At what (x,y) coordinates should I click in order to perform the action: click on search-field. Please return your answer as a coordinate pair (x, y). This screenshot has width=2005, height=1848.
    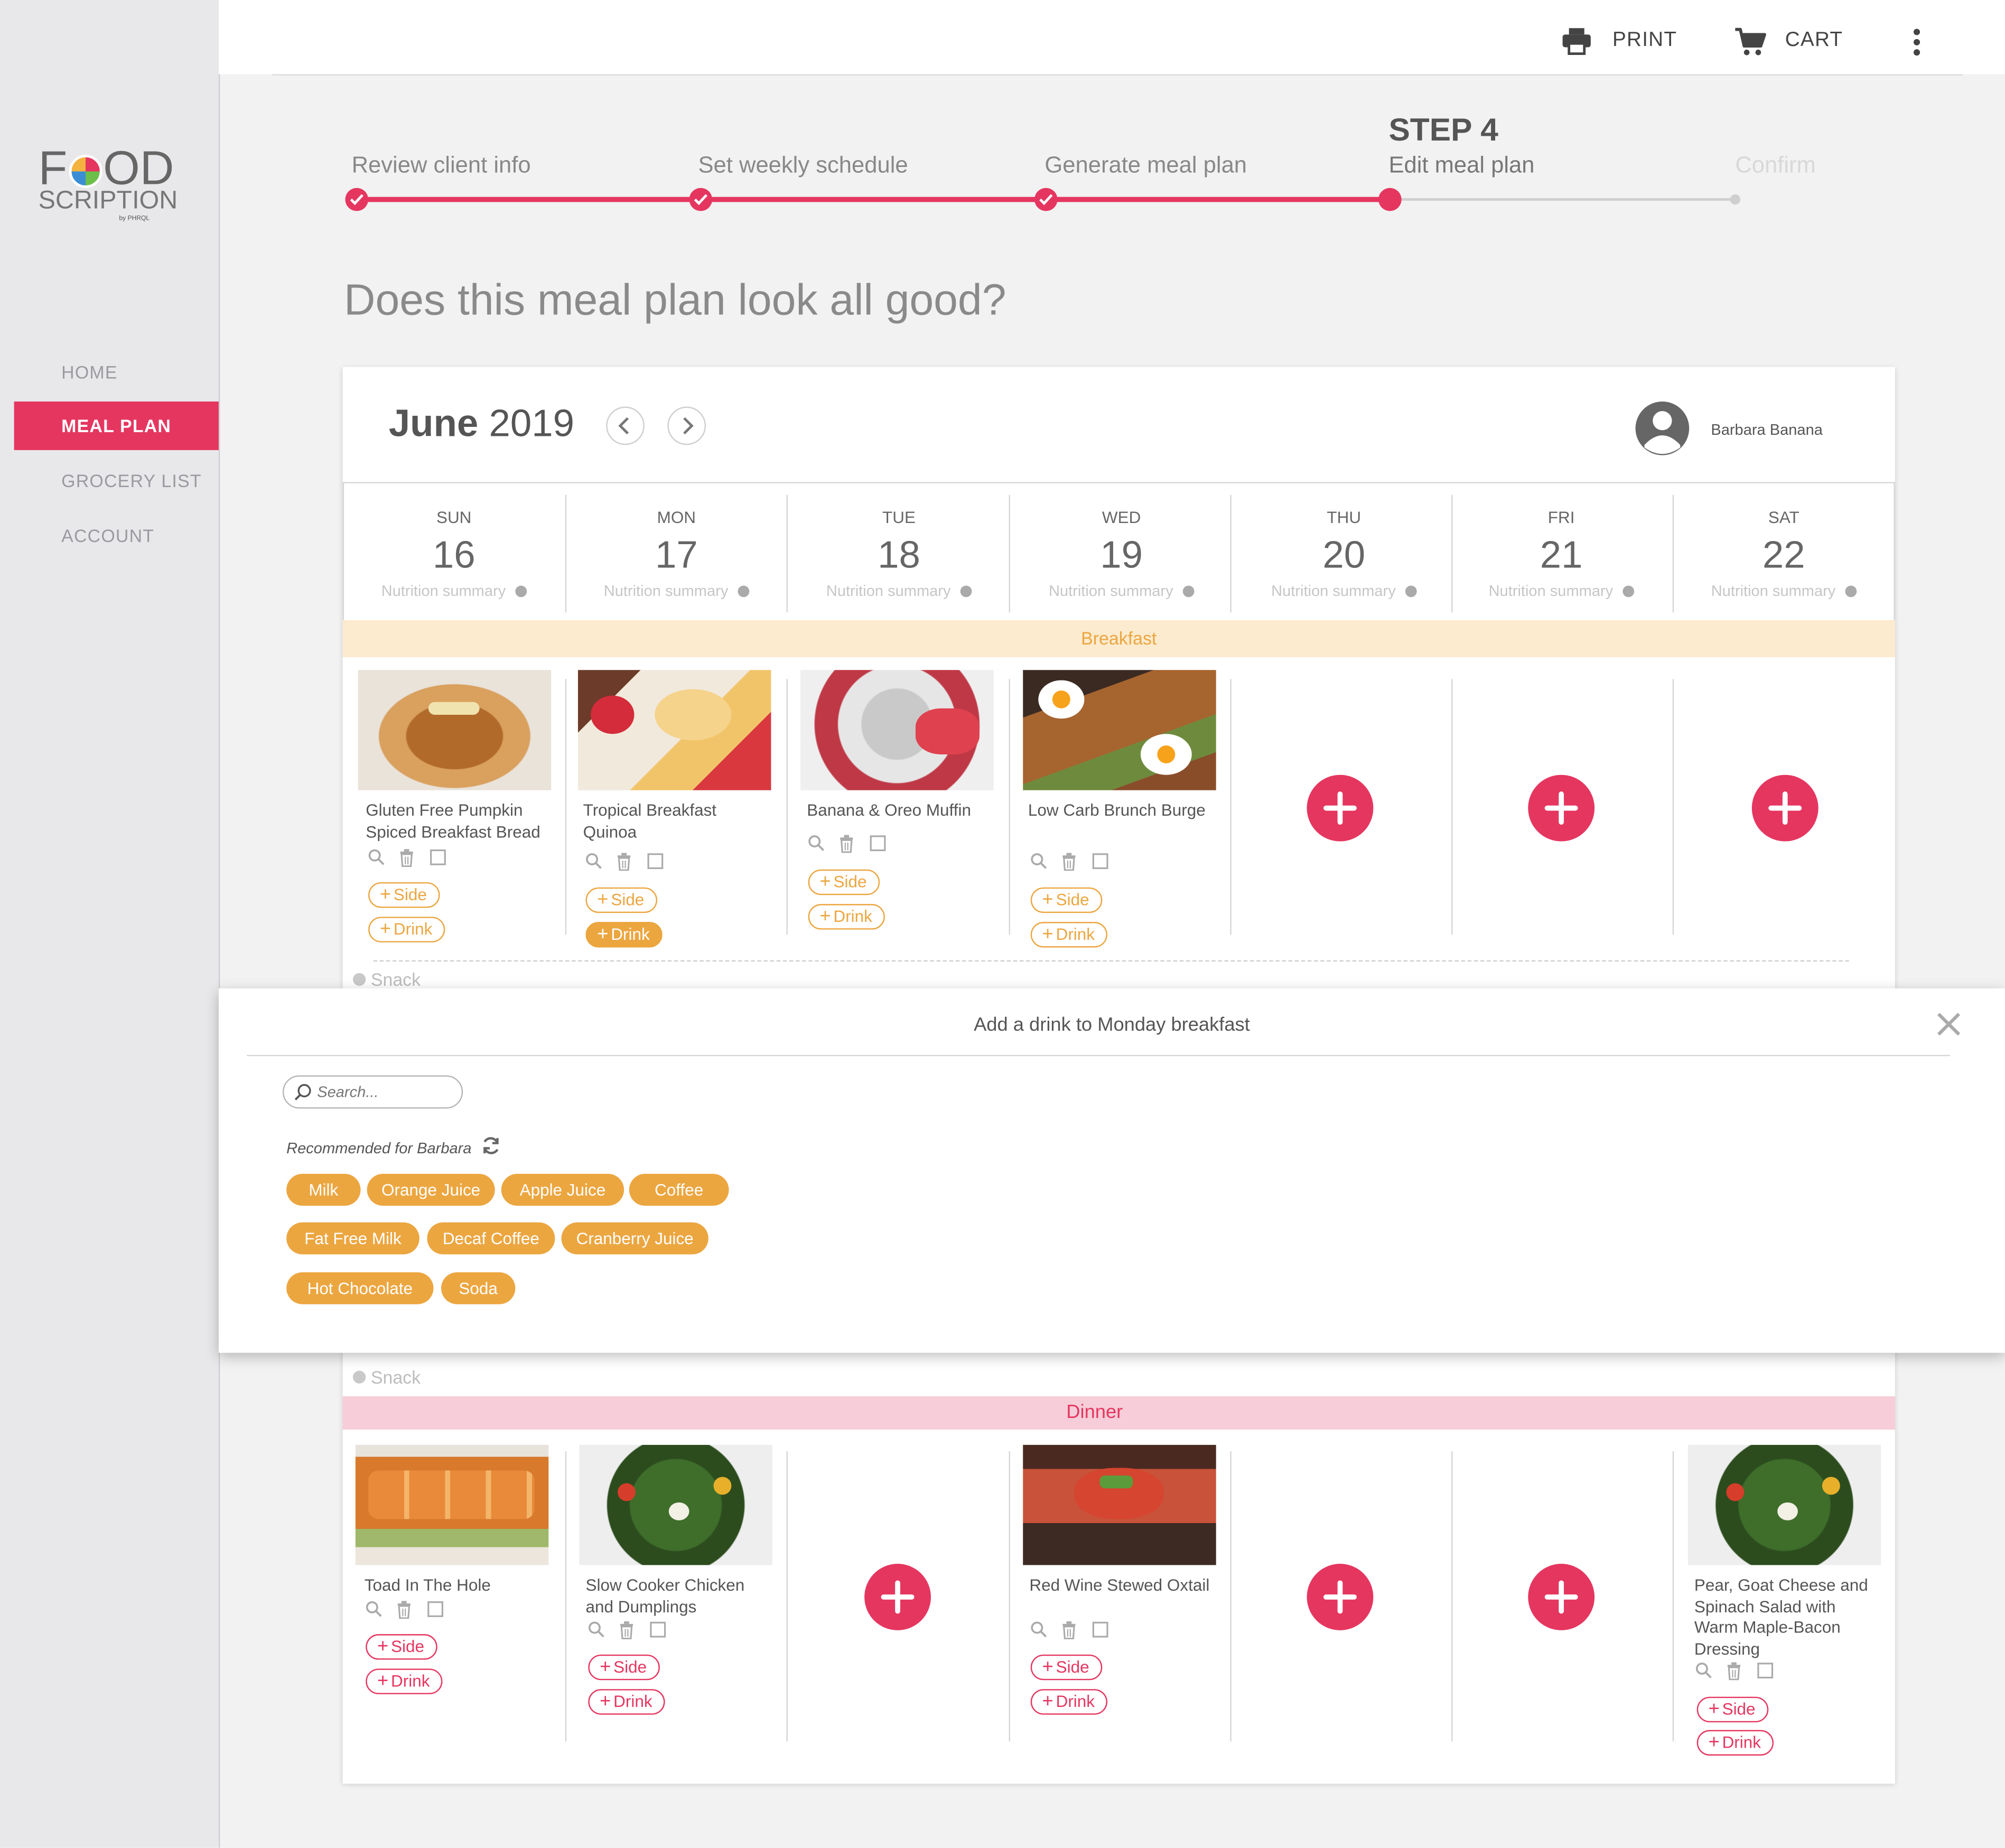
    Looking at the image, I should click on (372, 1092).